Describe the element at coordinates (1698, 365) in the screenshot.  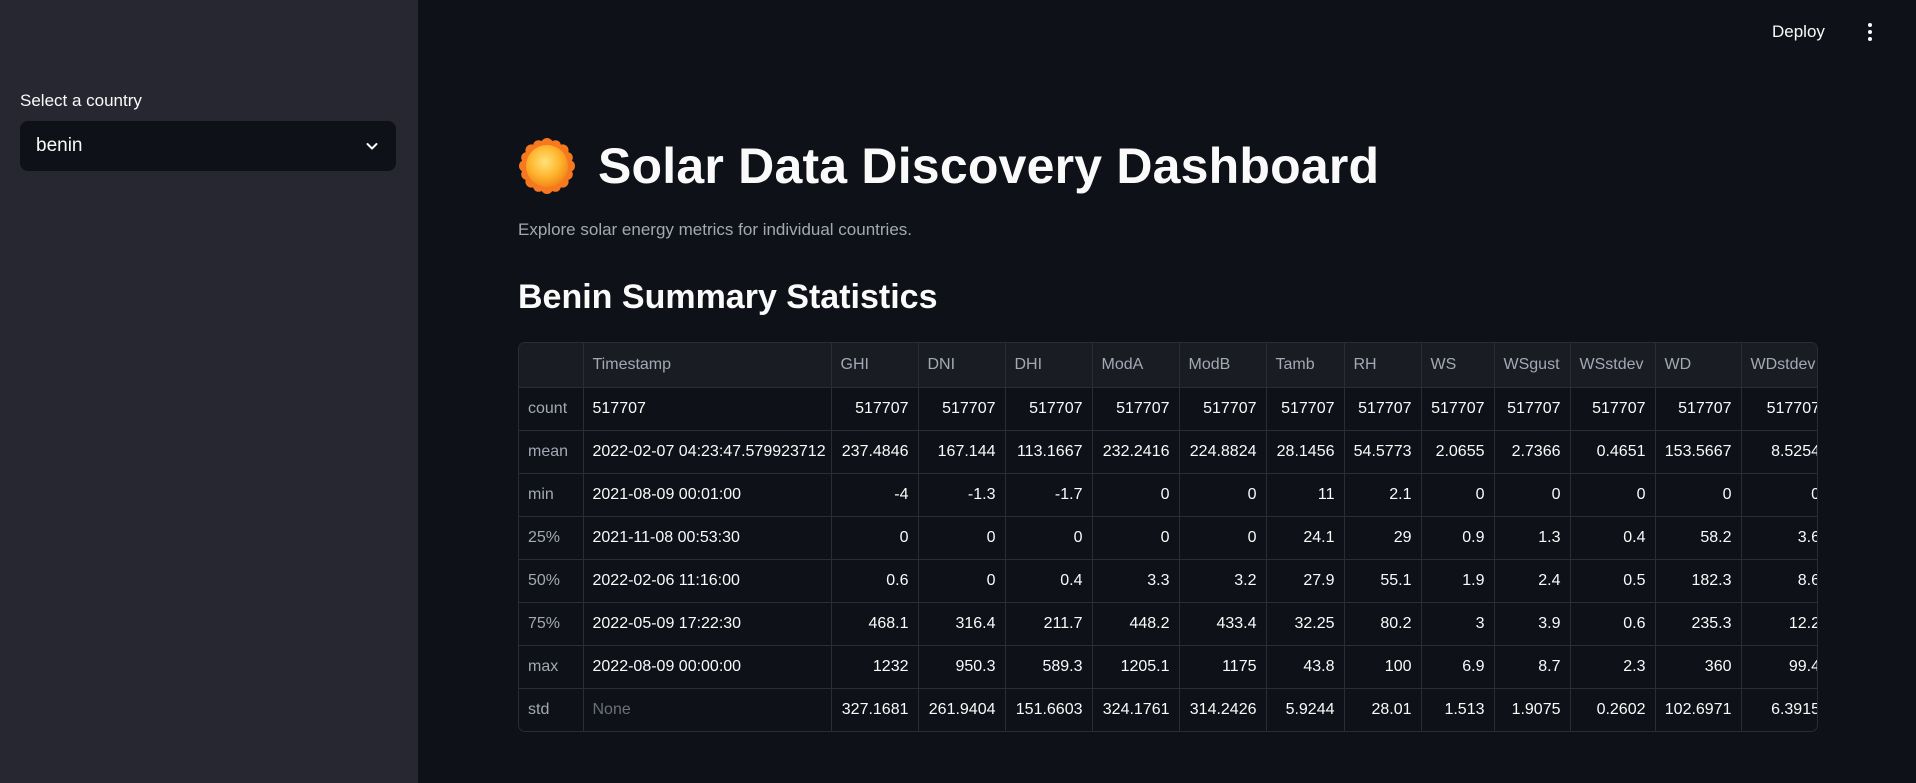
I see `column-header: WD` at that location.